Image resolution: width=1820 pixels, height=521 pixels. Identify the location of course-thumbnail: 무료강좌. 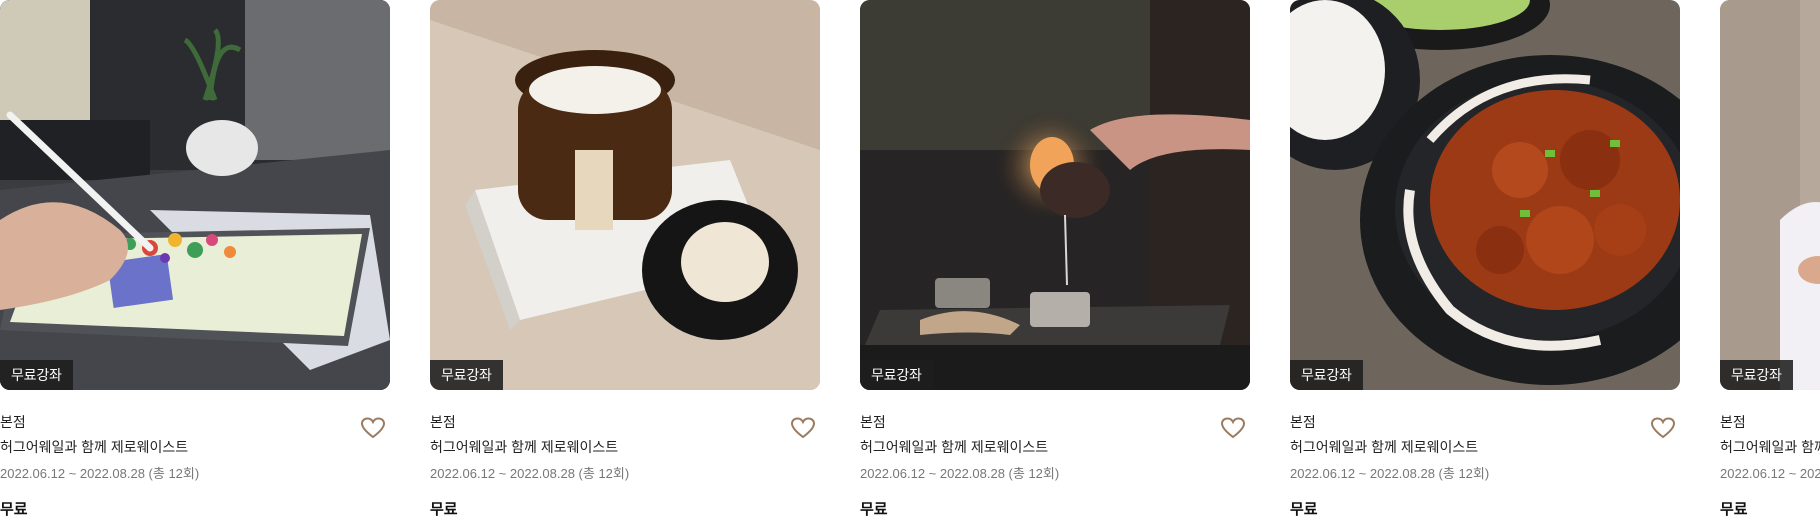
(1770, 195).